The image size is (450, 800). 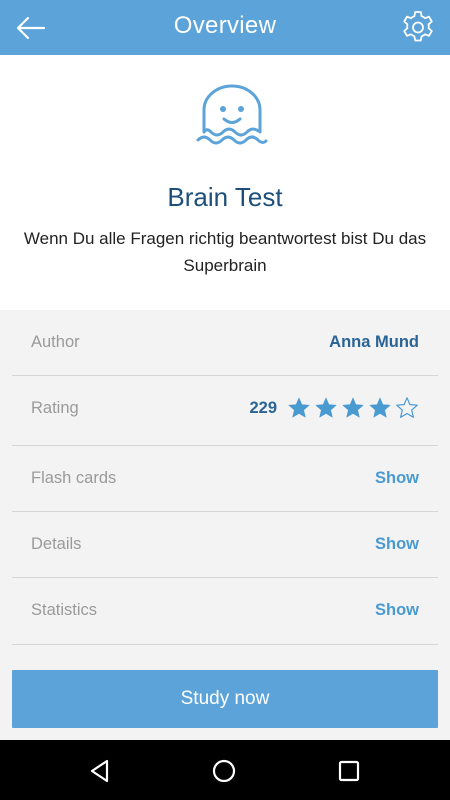 I want to click on details-show-link: Show, so click(x=397, y=544).